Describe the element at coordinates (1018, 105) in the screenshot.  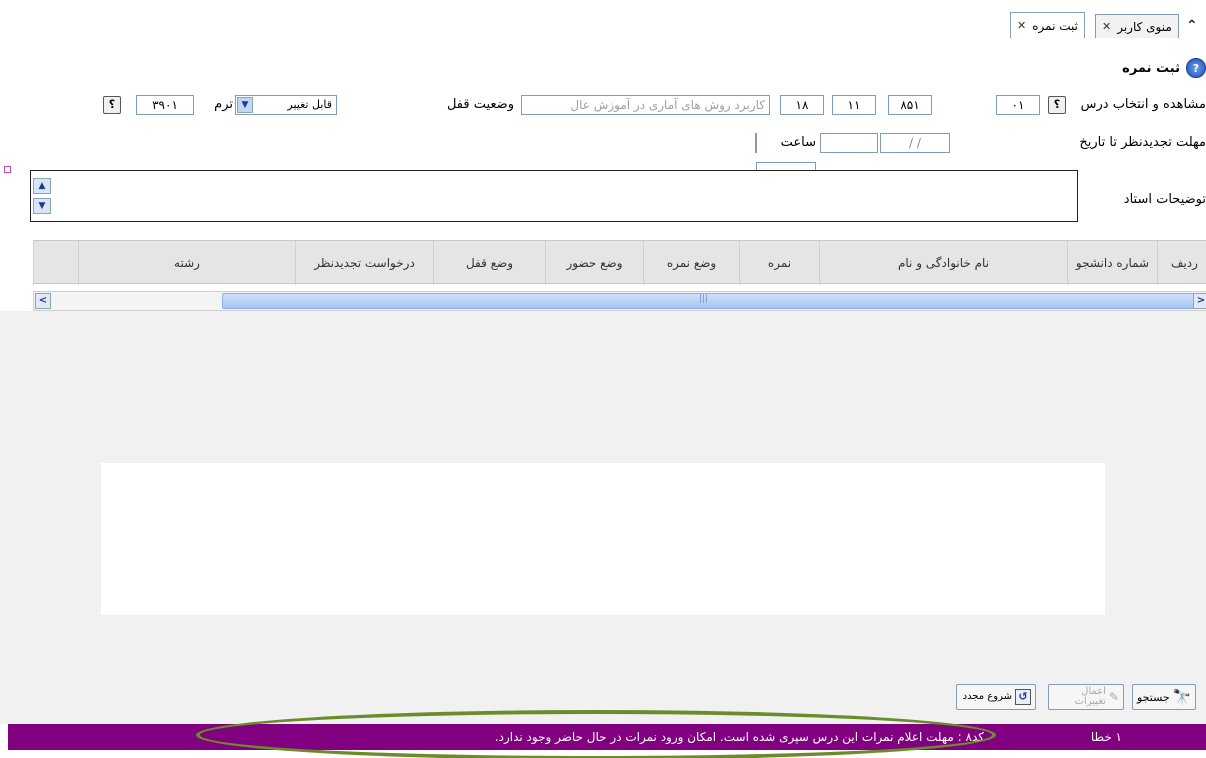
I see `course-field-group: ۰۱` at that location.